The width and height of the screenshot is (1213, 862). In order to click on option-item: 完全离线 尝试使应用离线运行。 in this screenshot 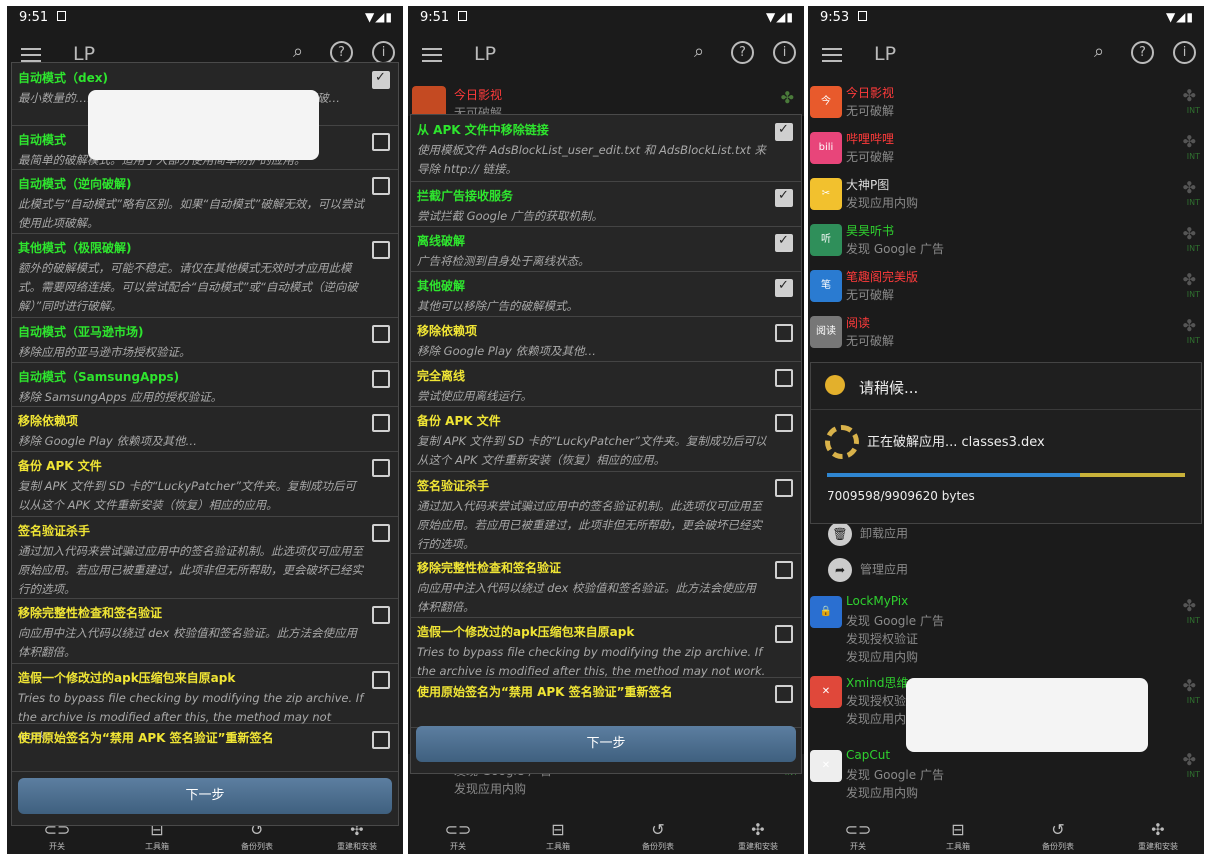, I will do `click(606, 384)`.